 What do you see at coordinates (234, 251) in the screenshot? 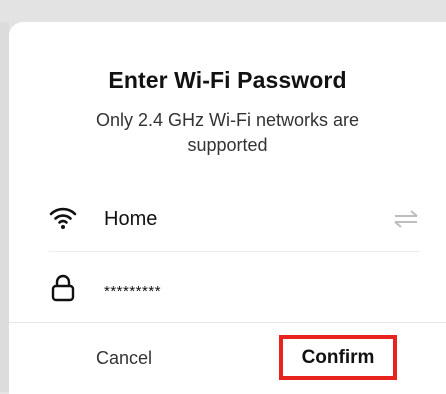
I see `row-divider` at bounding box center [234, 251].